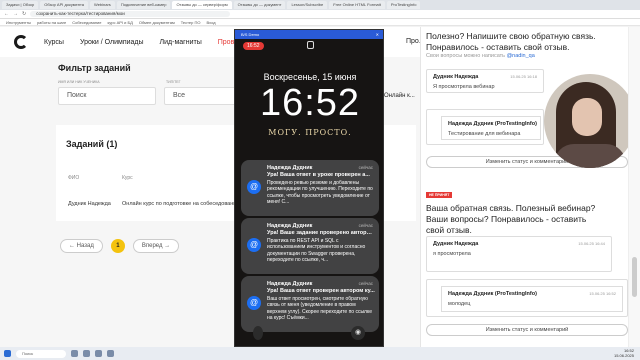 The image size is (640, 360). Describe the element at coordinates (156, 246) in the screenshot. I see `next-page-button: Вперед →` at that location.